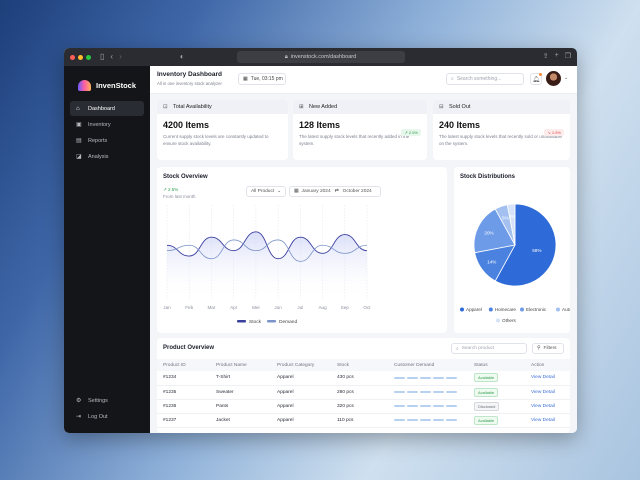 The height and width of the screenshot is (480, 640). Describe the element at coordinates (489, 348) in the screenshot. I see `product-search-input: ⌕ Search product` at that location.